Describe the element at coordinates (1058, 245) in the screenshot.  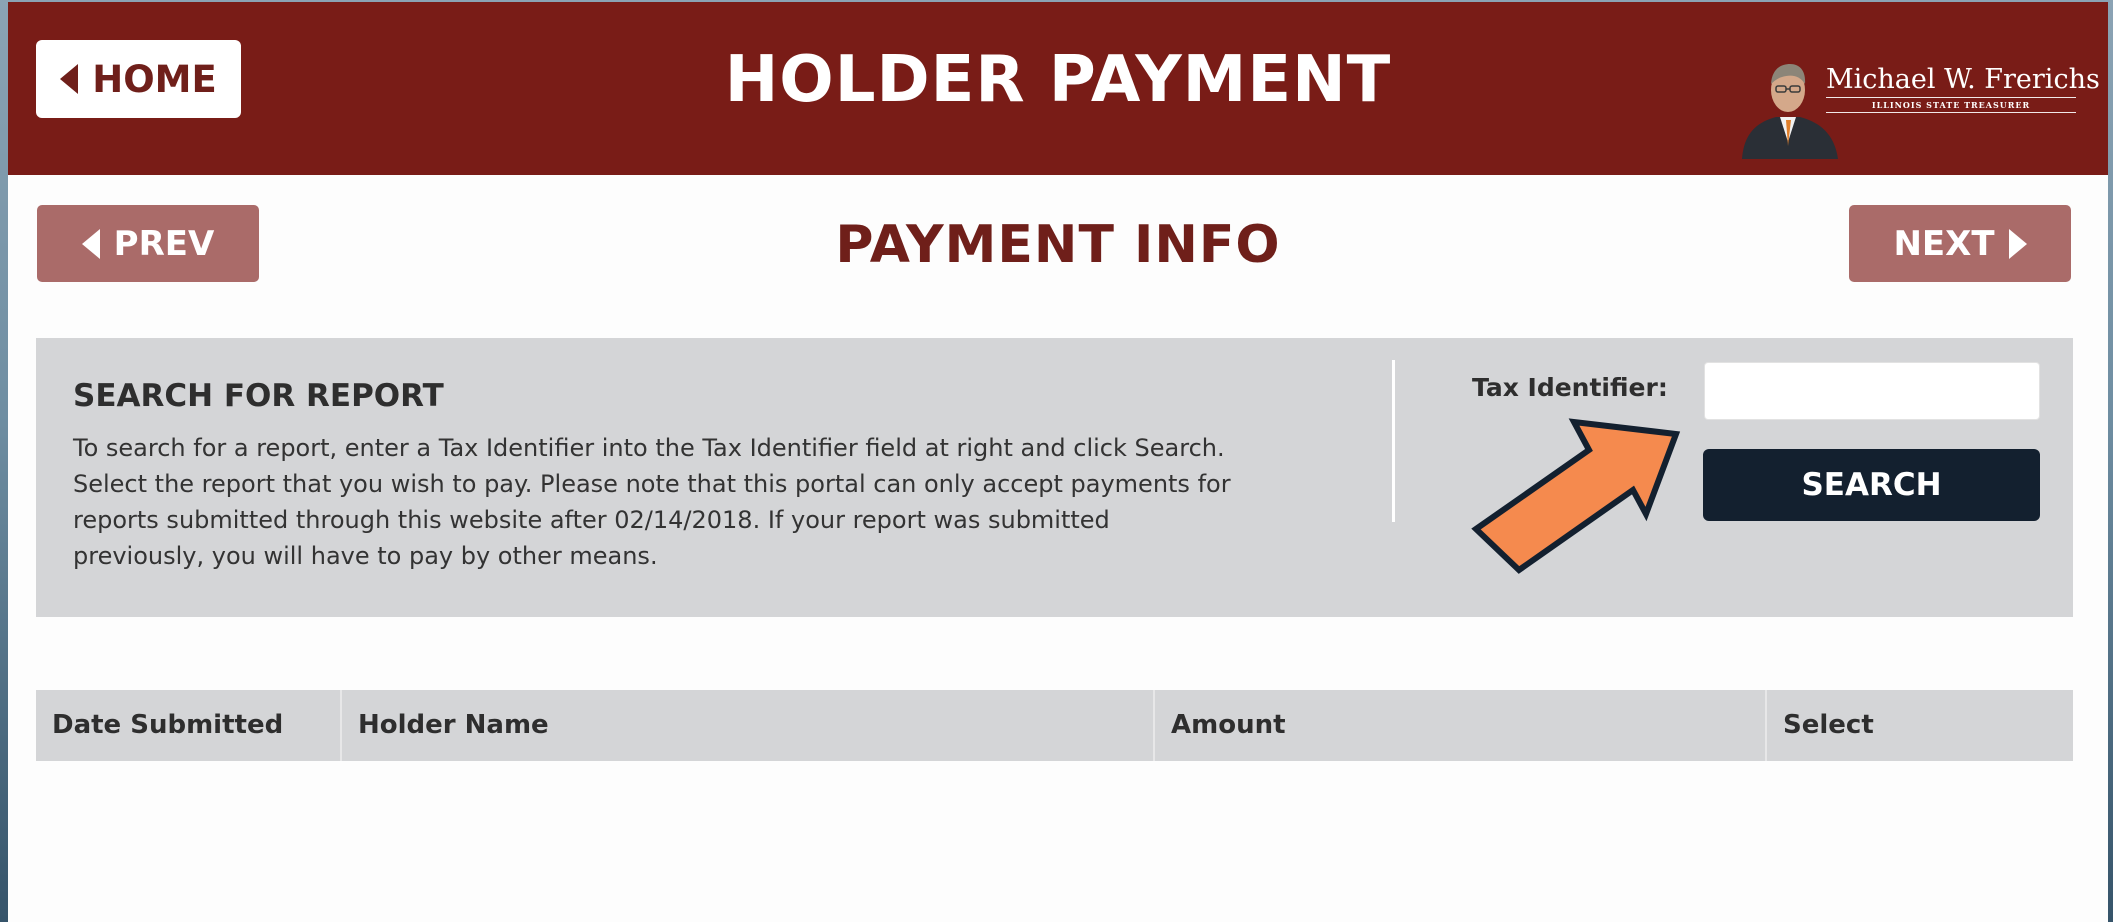
I see `page-title: PAYMENT INFO` at that location.